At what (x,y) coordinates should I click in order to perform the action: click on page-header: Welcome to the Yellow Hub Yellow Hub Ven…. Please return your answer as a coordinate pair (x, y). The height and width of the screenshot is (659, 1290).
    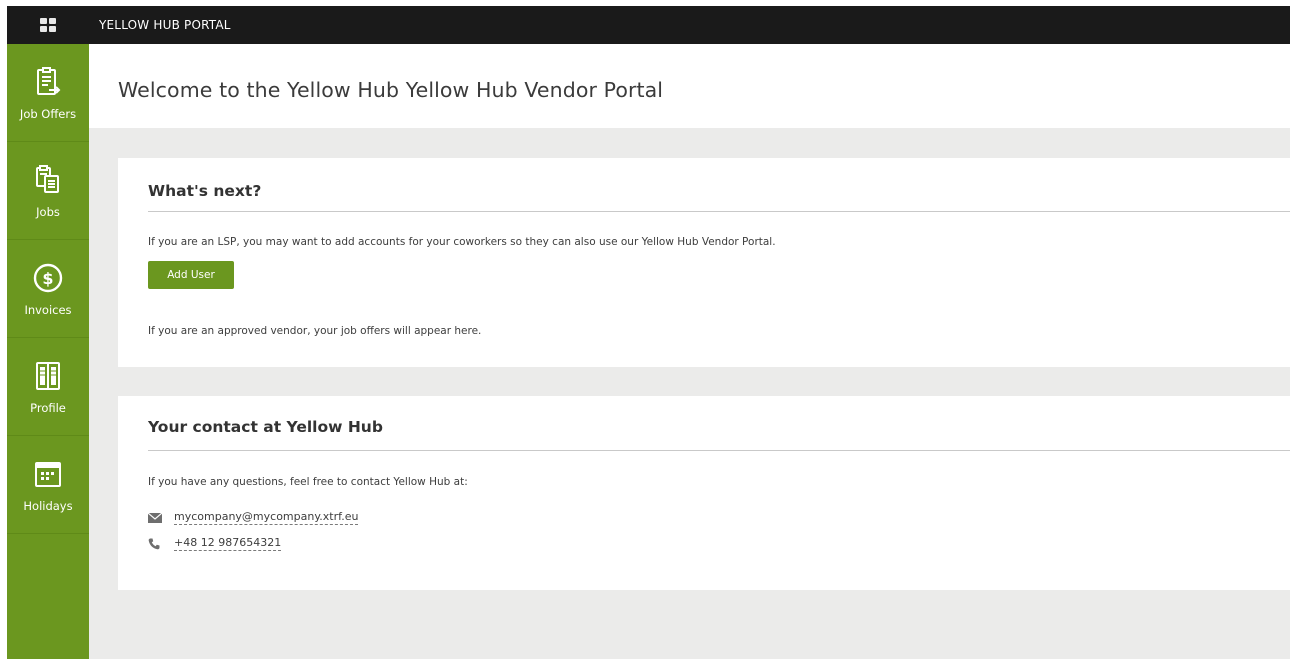
    Looking at the image, I should click on (689, 86).